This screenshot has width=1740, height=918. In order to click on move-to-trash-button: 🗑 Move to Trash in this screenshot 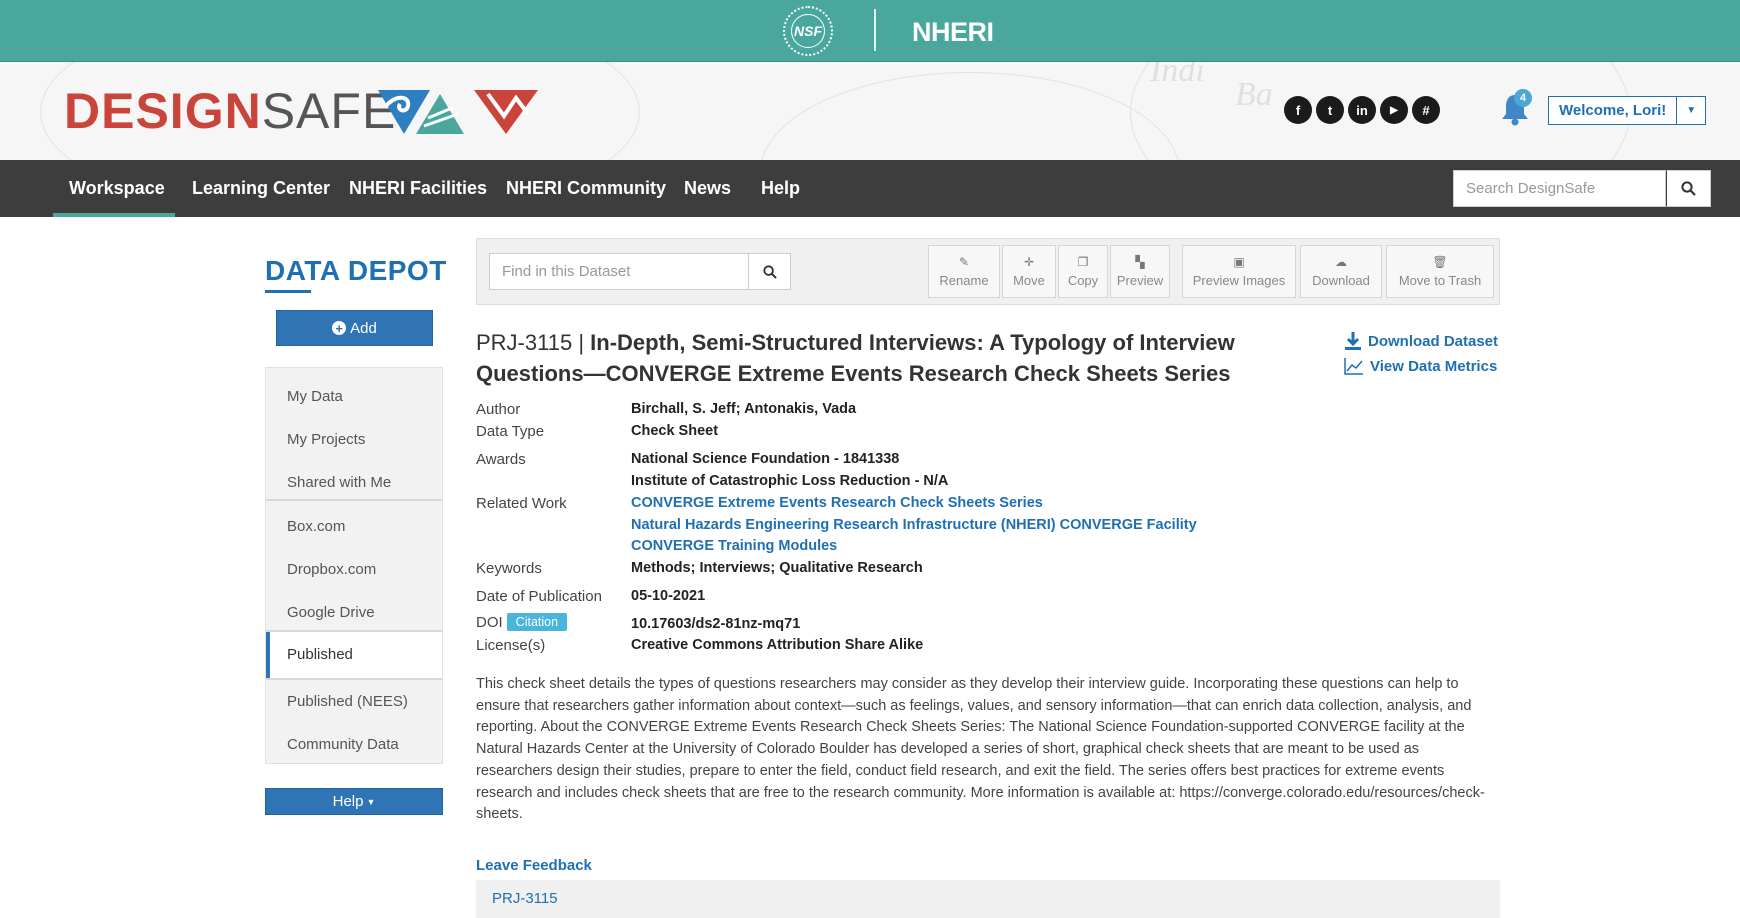, I will do `click(1440, 271)`.